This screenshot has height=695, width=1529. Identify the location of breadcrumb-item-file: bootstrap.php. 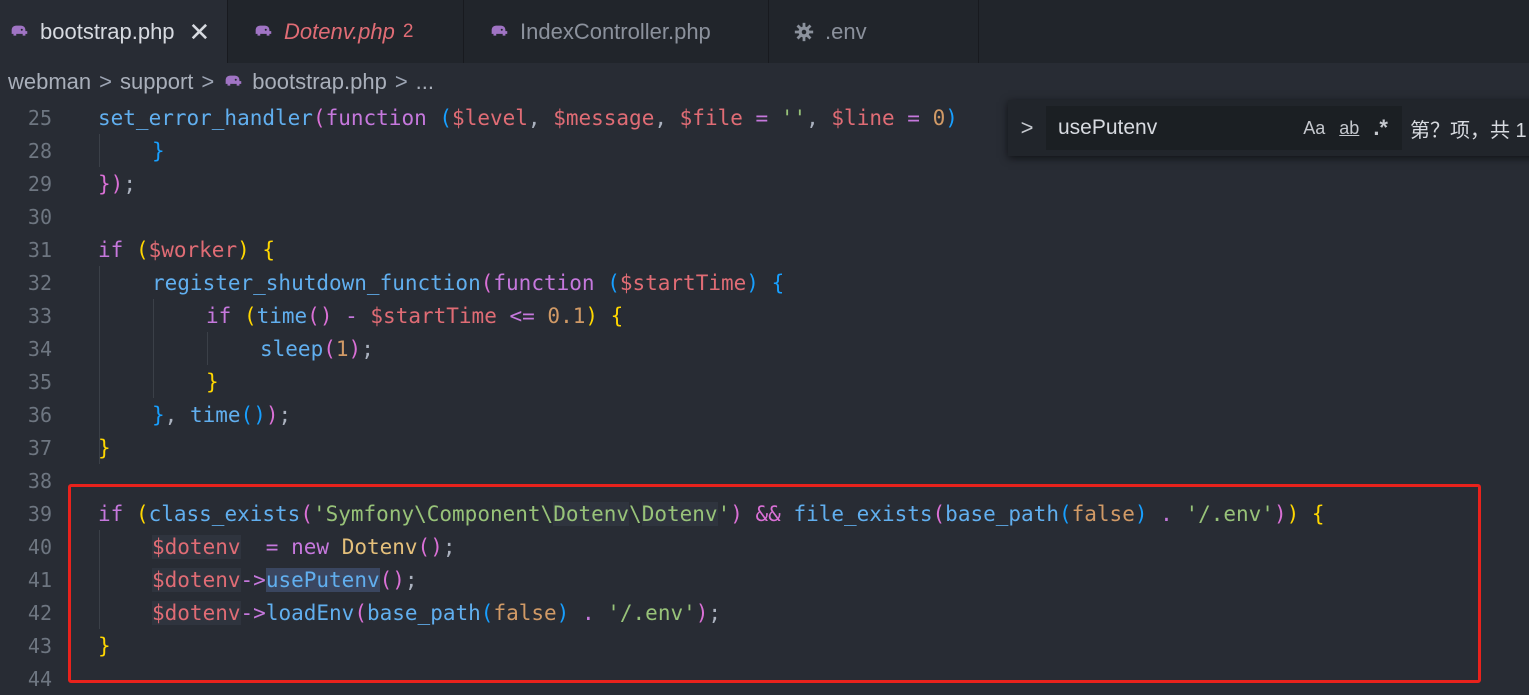
(304, 82).